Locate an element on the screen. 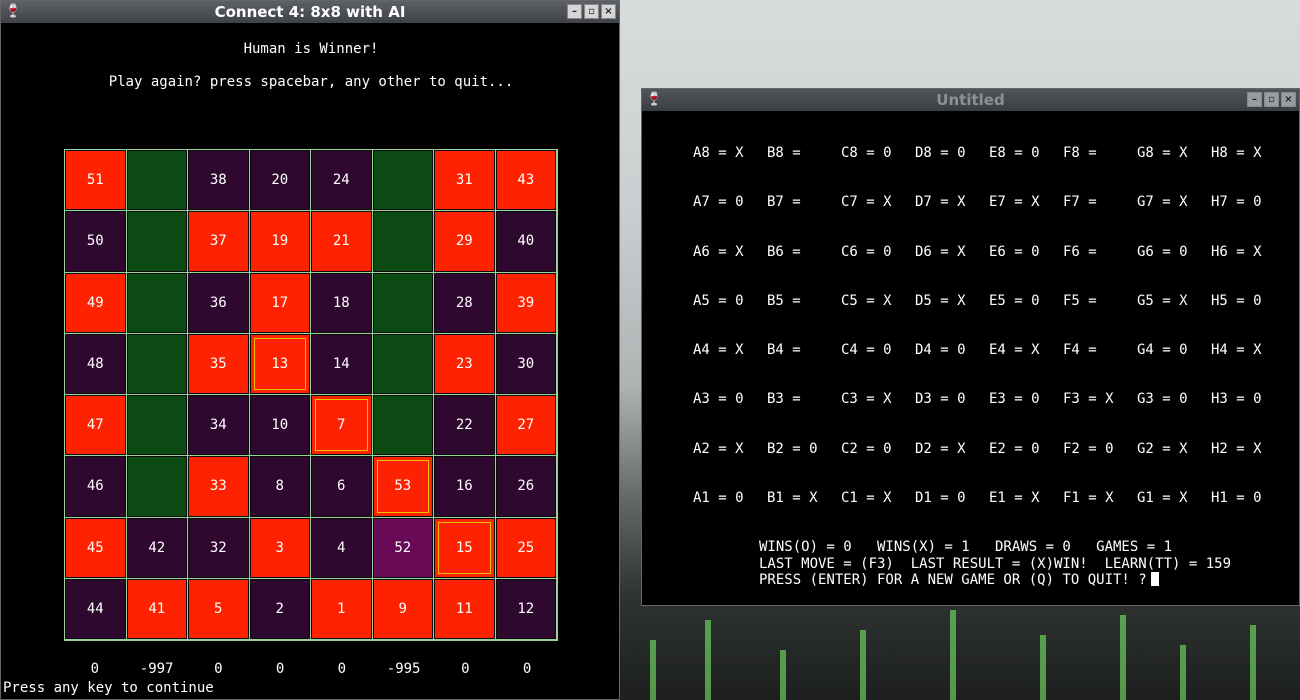 Image resolution: width=1300 pixels, height=700 pixels. board-cell: 49 is located at coordinates (95, 302).